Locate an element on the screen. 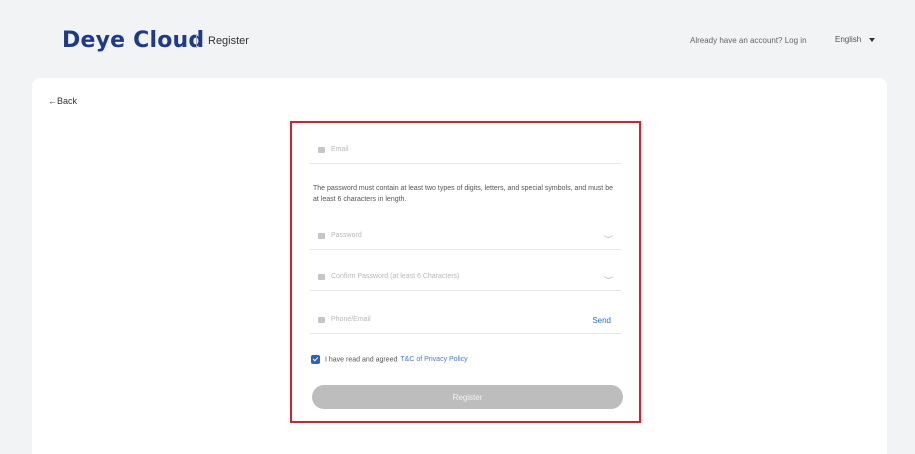 The width and height of the screenshot is (915, 454). page-title: Register is located at coordinates (228, 41).